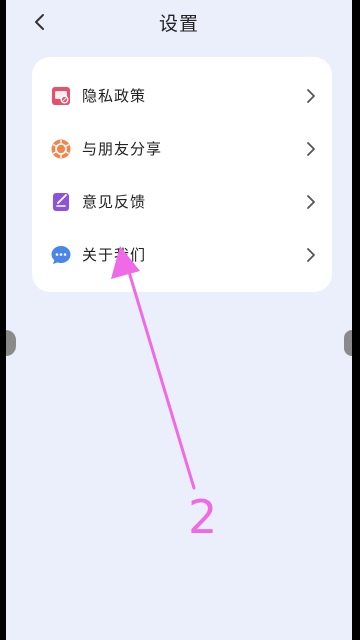 This screenshot has height=640, width=360. Describe the element at coordinates (203, 517) in the screenshot. I see `annotation-step-number: 2` at that location.